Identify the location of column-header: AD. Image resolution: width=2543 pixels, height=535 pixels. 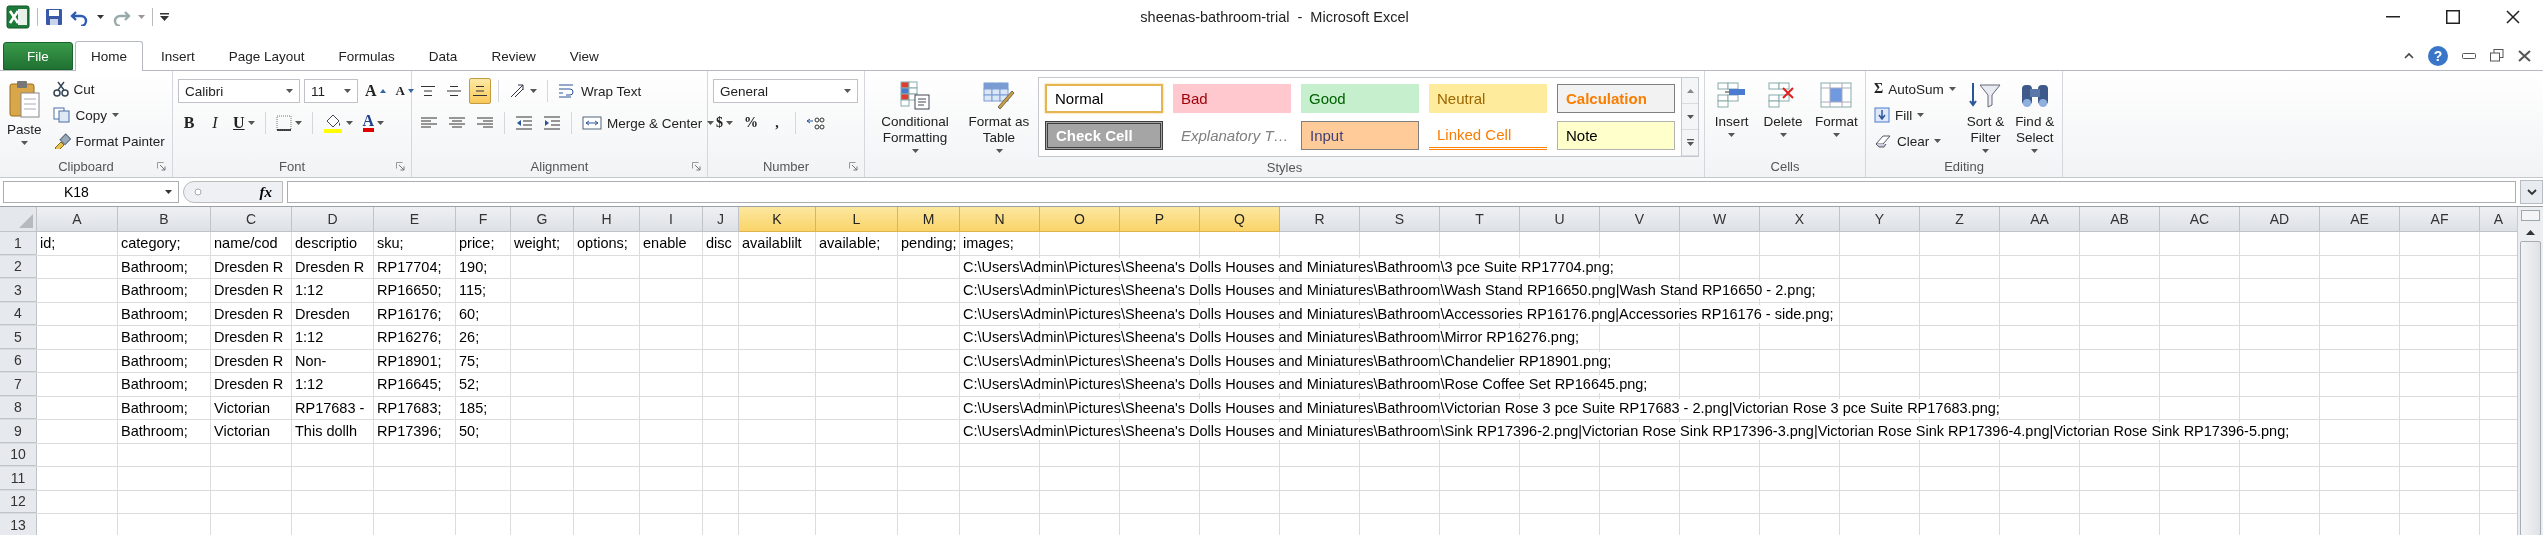
(2280, 219).